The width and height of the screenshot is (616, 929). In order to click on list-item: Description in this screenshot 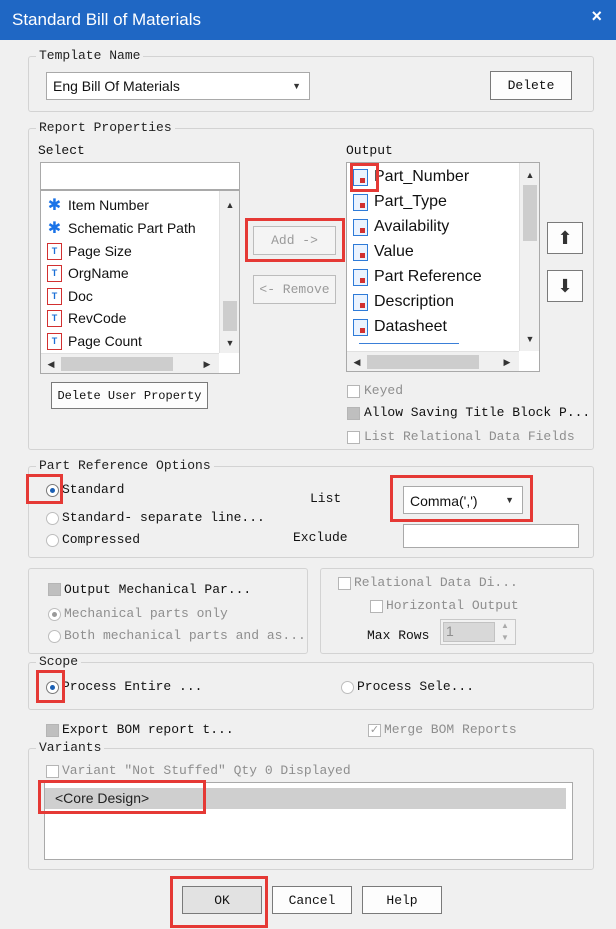, I will do `click(403, 302)`.